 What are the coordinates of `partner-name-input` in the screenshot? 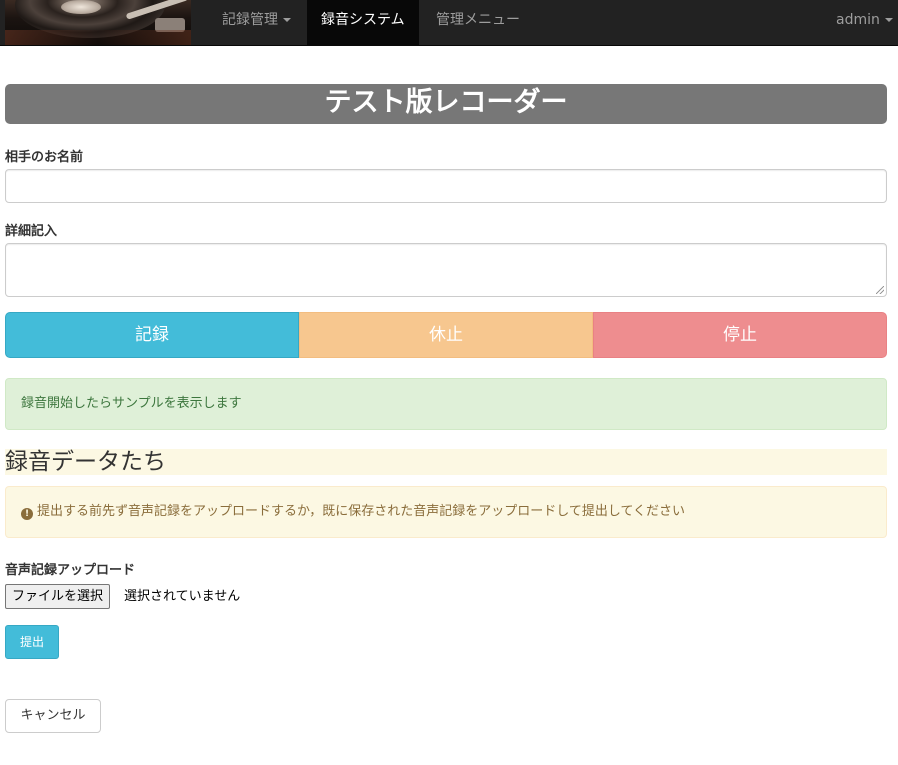 It's located at (446, 186).